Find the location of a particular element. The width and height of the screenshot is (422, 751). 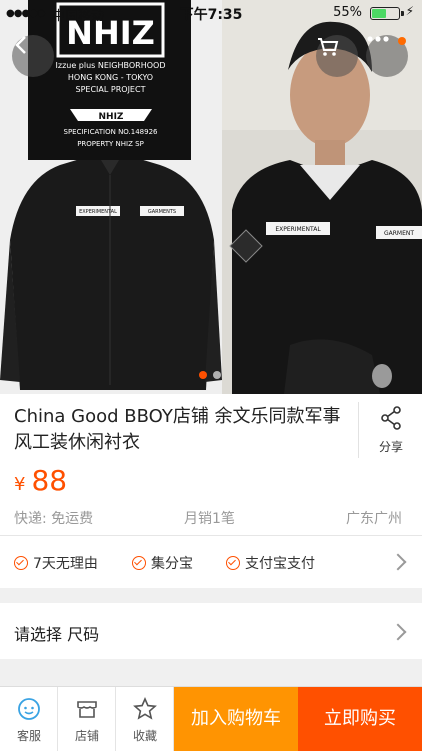

monthly-sales: 月销1笔 is located at coordinates (209, 519).